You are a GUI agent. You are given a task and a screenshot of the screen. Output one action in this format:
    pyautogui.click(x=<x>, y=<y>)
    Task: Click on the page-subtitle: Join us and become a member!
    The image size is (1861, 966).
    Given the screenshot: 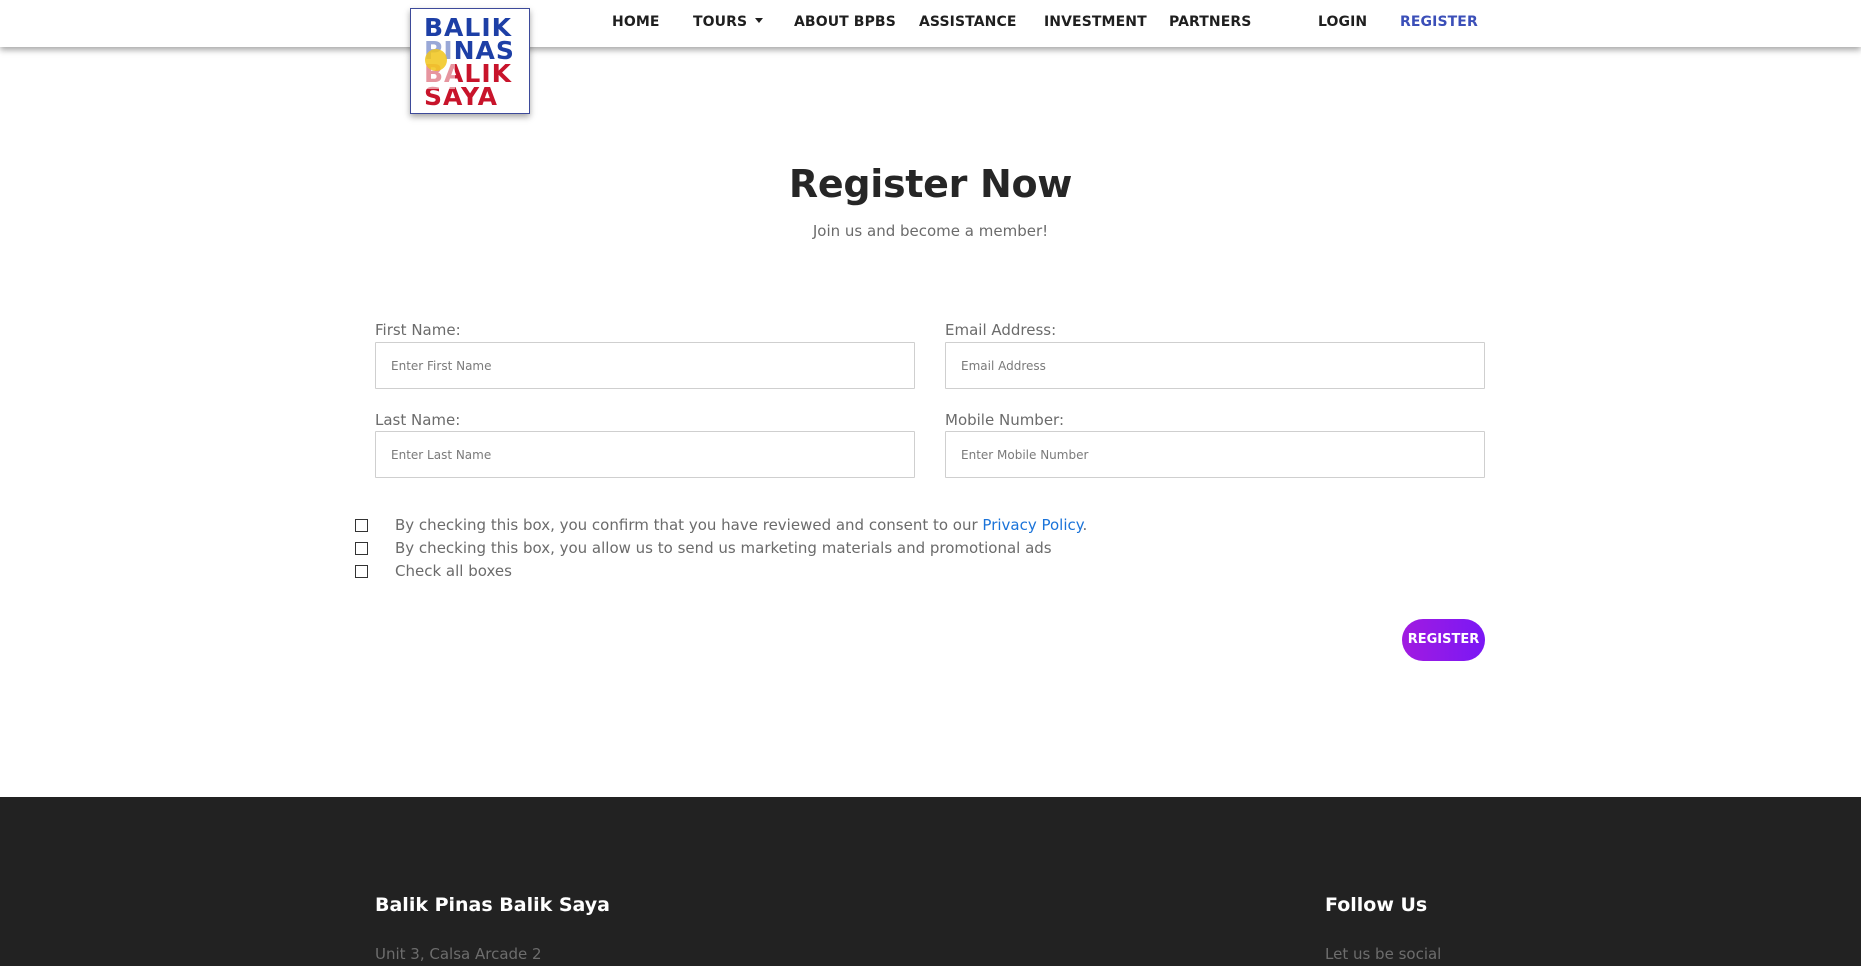 What is the action you would take?
    pyautogui.click(x=930, y=231)
    